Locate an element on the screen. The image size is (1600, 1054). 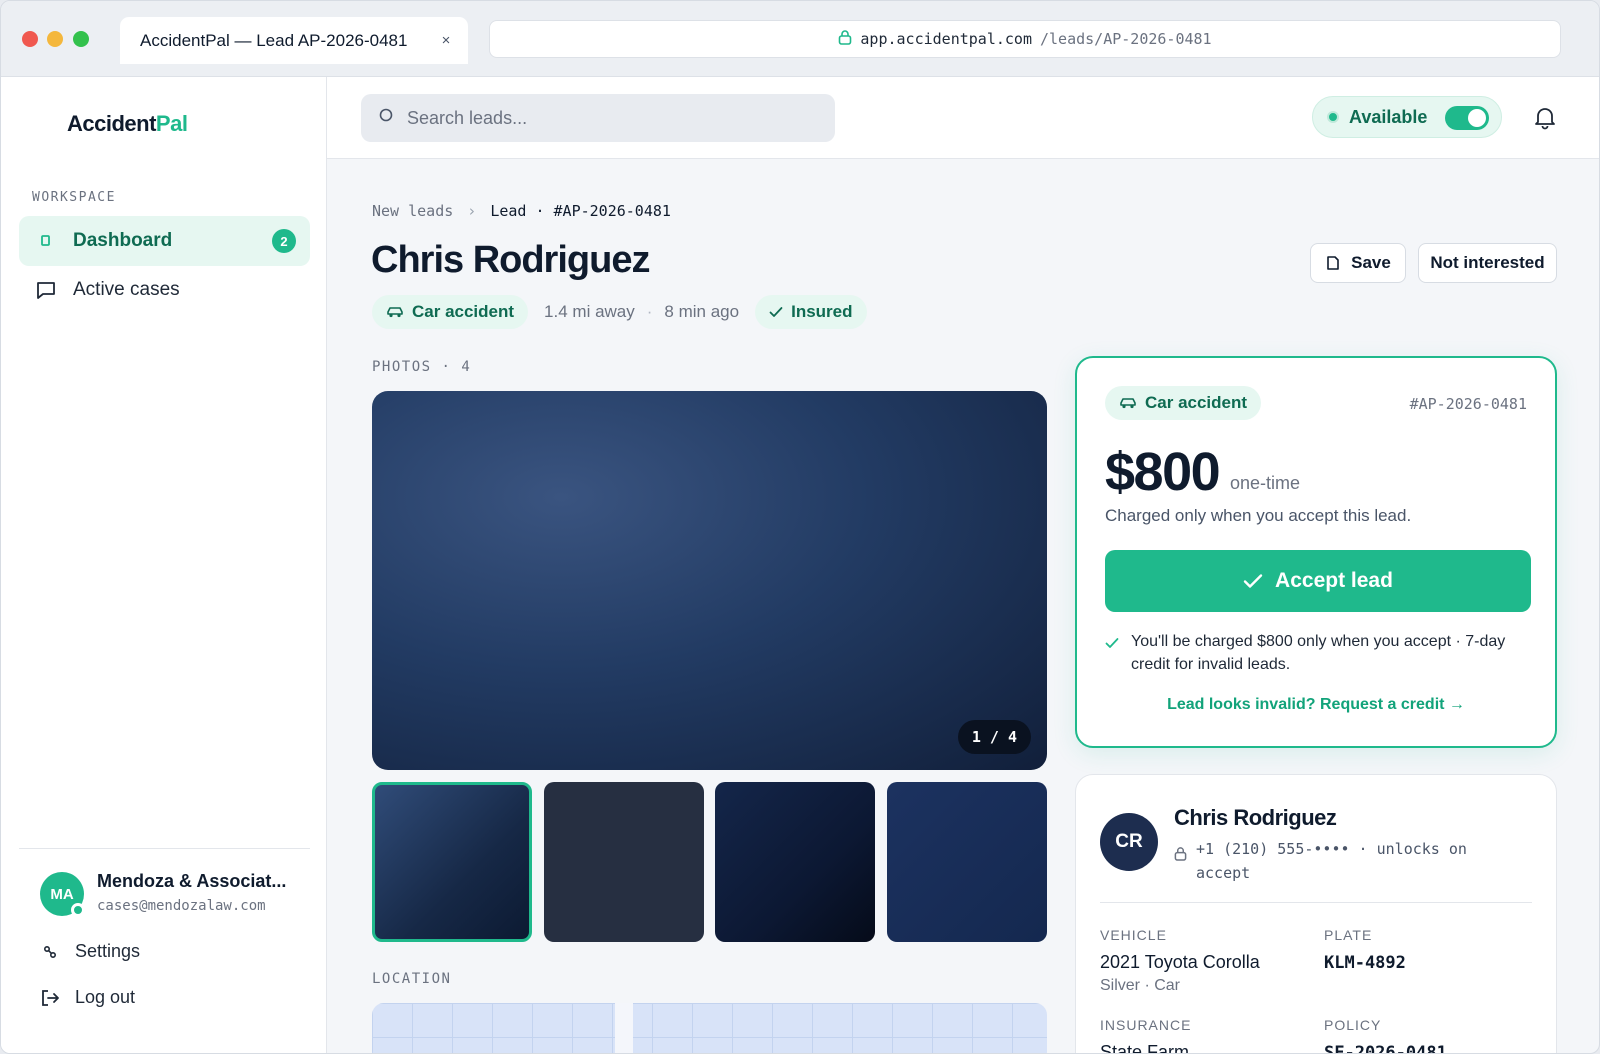
accept-lead-button: Accept lead is located at coordinates (1318, 581).